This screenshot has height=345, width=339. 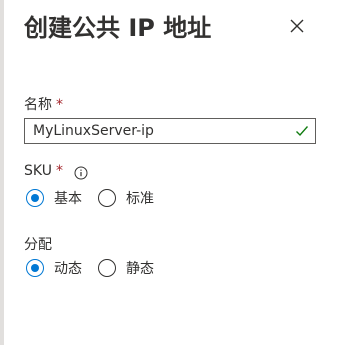 I want to click on assignment-static-label: 静态, so click(x=140, y=268).